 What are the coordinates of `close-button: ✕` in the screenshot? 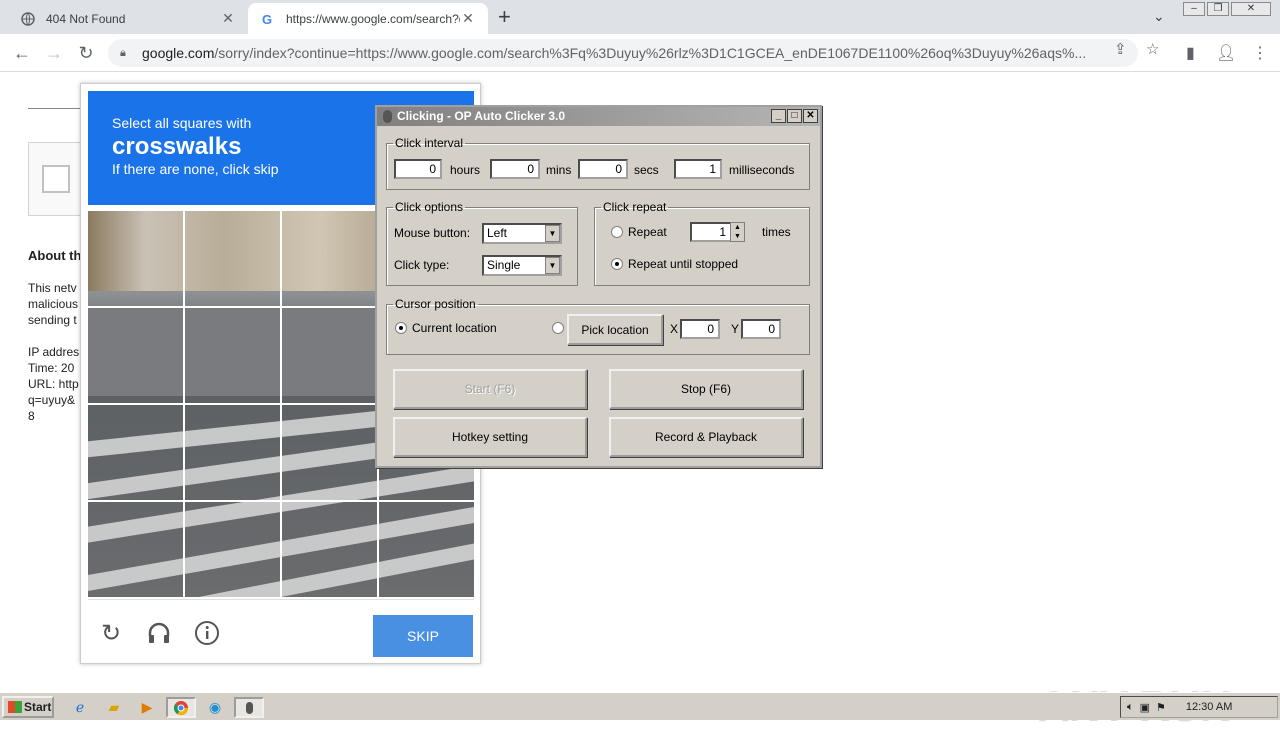 It's located at (810, 116).